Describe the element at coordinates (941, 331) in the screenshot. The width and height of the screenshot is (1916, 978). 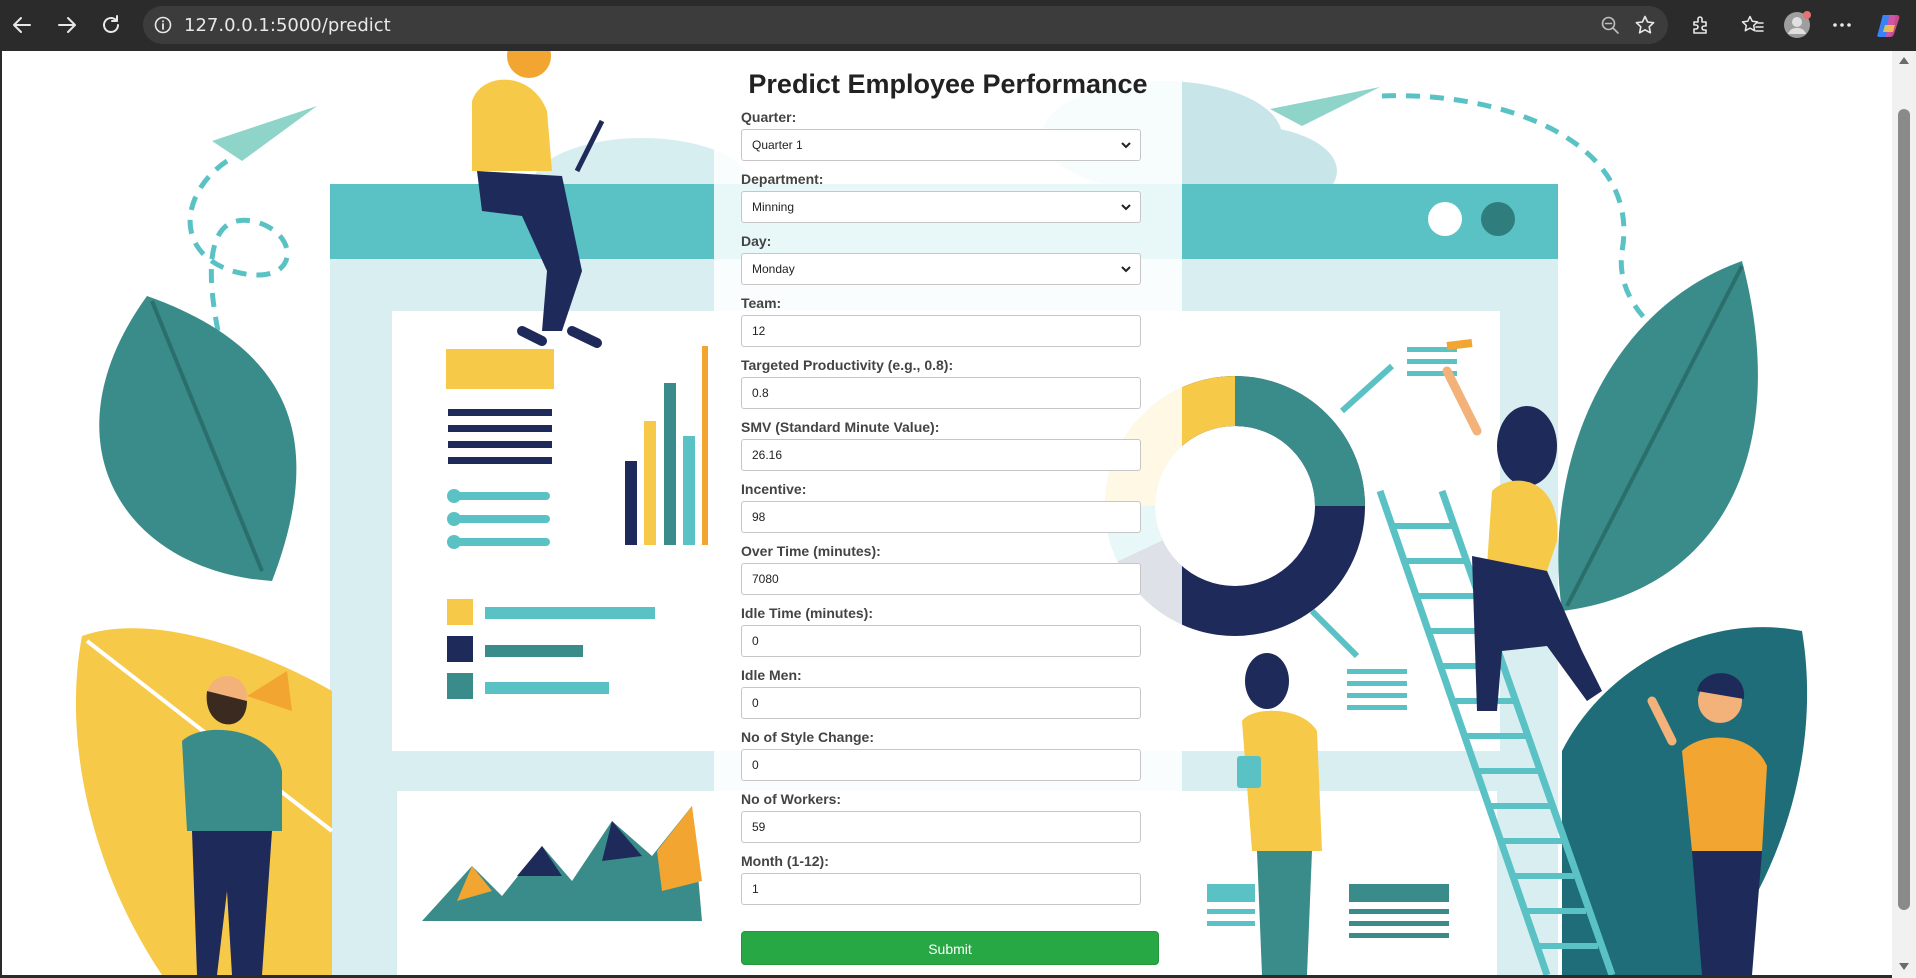
I see `team-input: 12` at that location.